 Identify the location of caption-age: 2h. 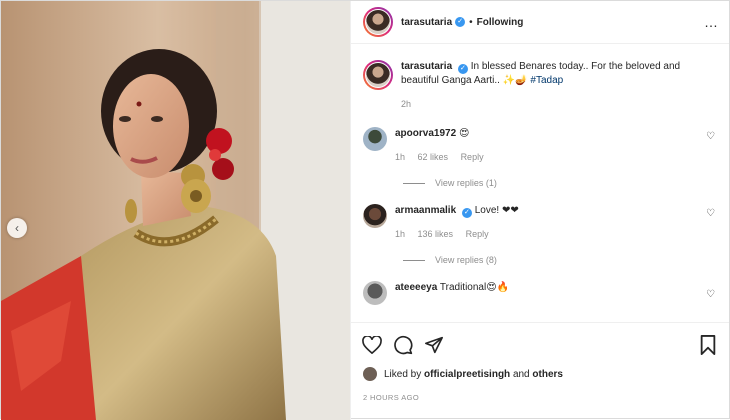
(406, 104).